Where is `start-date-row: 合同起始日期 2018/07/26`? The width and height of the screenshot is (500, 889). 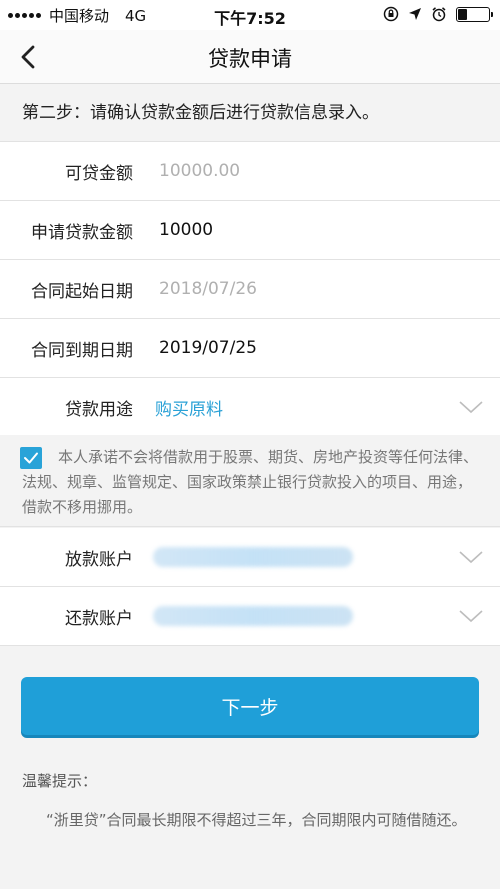
start-date-row: 合同起始日期 2018/07/26 is located at coordinates (250, 289).